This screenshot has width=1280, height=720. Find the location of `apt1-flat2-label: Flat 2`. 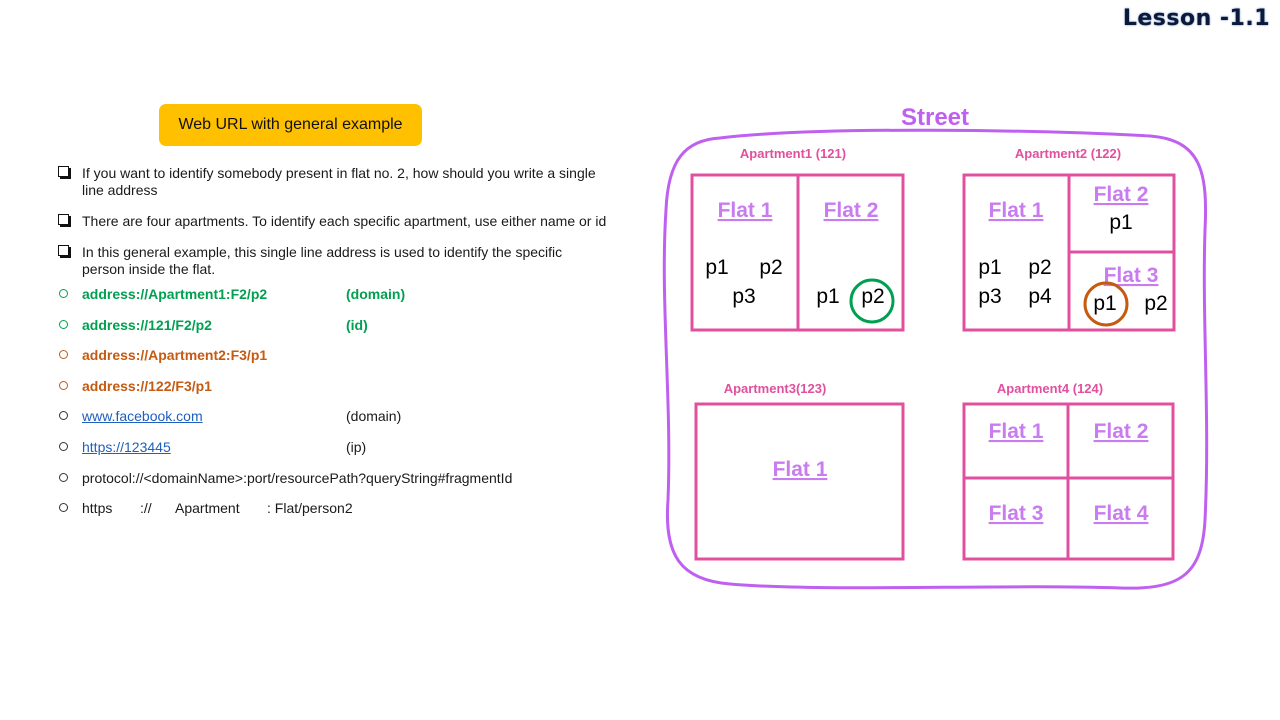

apt1-flat2-label: Flat 2 is located at coordinates (851, 210).